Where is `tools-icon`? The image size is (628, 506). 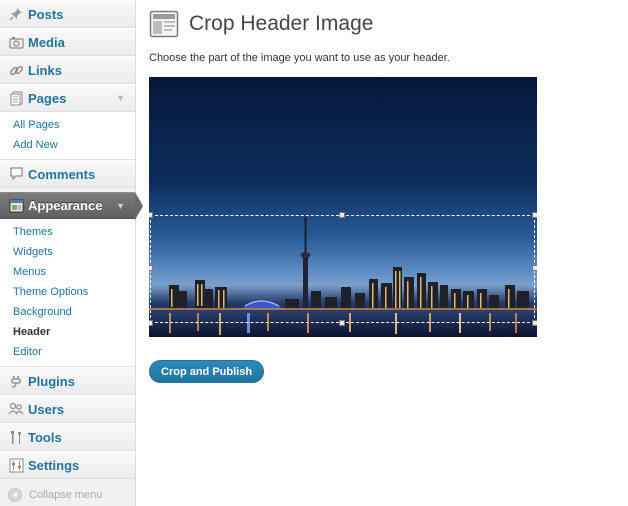
tools-icon is located at coordinates (16, 437).